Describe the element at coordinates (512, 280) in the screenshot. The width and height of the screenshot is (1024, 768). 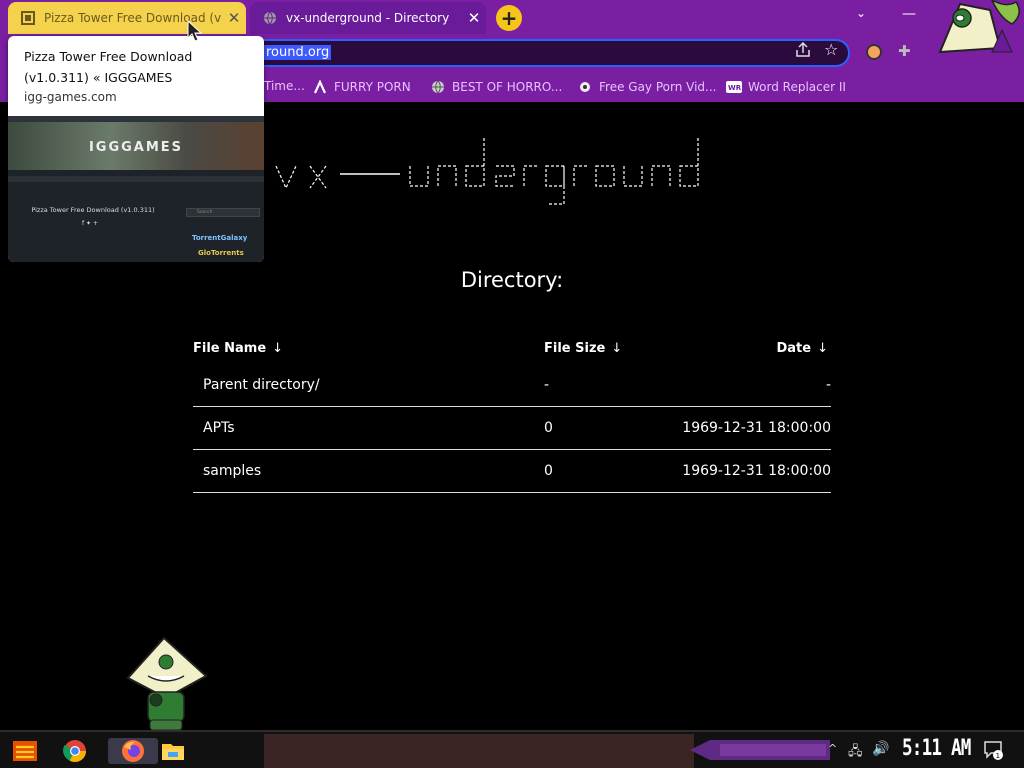
I see `page-heading: Directory:` at that location.